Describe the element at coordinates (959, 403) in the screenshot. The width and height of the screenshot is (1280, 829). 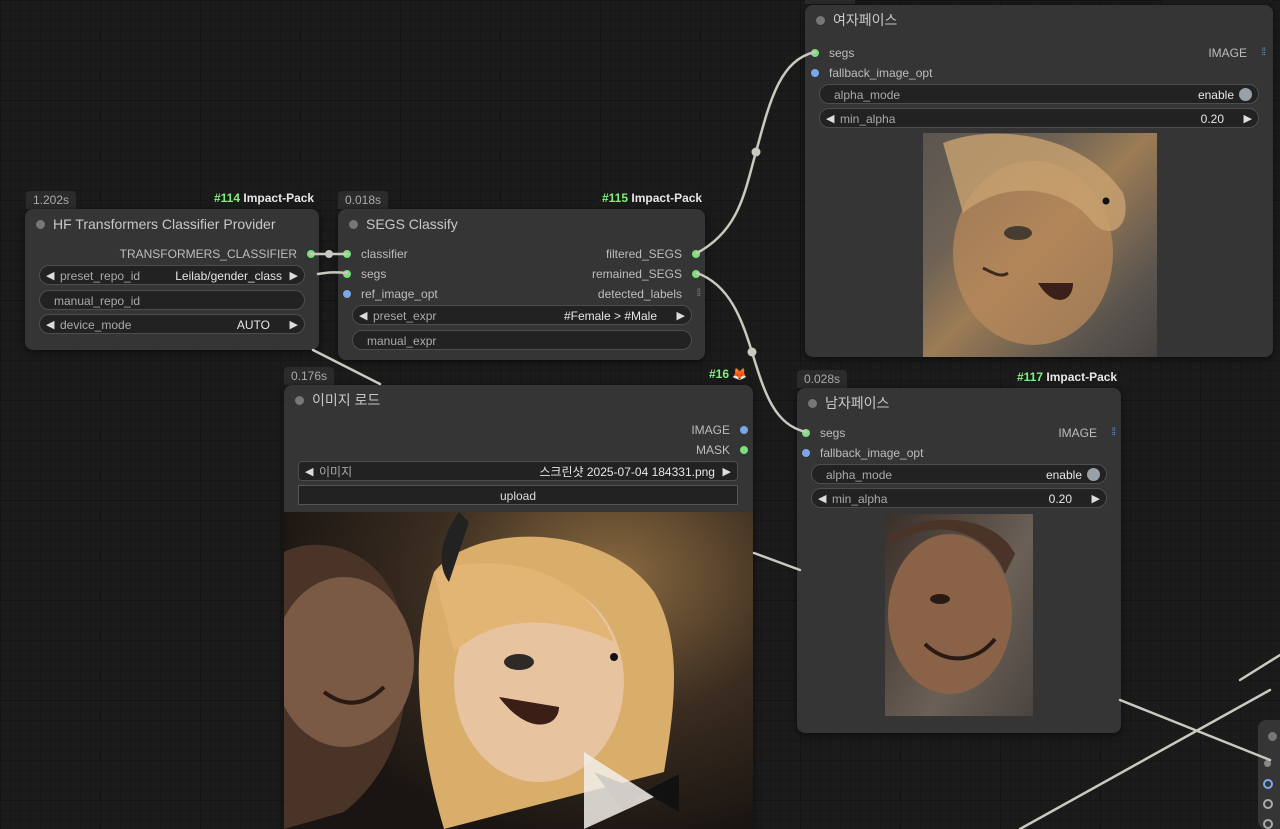
I see `node-male-header: 남자페이스` at that location.